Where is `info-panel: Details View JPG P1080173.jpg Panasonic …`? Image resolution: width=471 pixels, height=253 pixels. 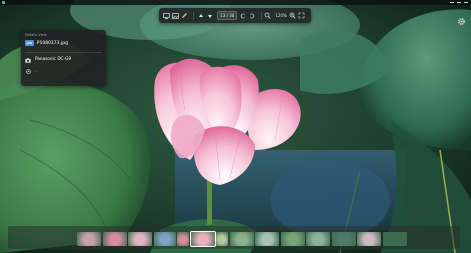
info-panel: Details View JPG P1080173.jpg Panasonic … is located at coordinates (63, 58).